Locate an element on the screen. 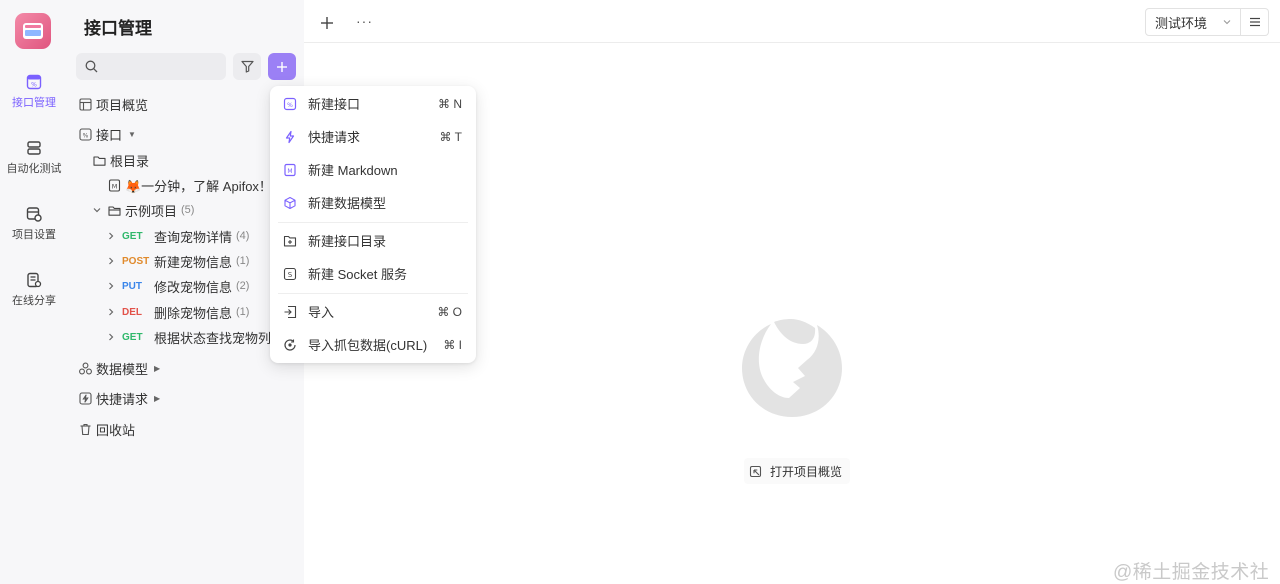  menu-item-import: 导入 ⌘ O is located at coordinates (373, 311).